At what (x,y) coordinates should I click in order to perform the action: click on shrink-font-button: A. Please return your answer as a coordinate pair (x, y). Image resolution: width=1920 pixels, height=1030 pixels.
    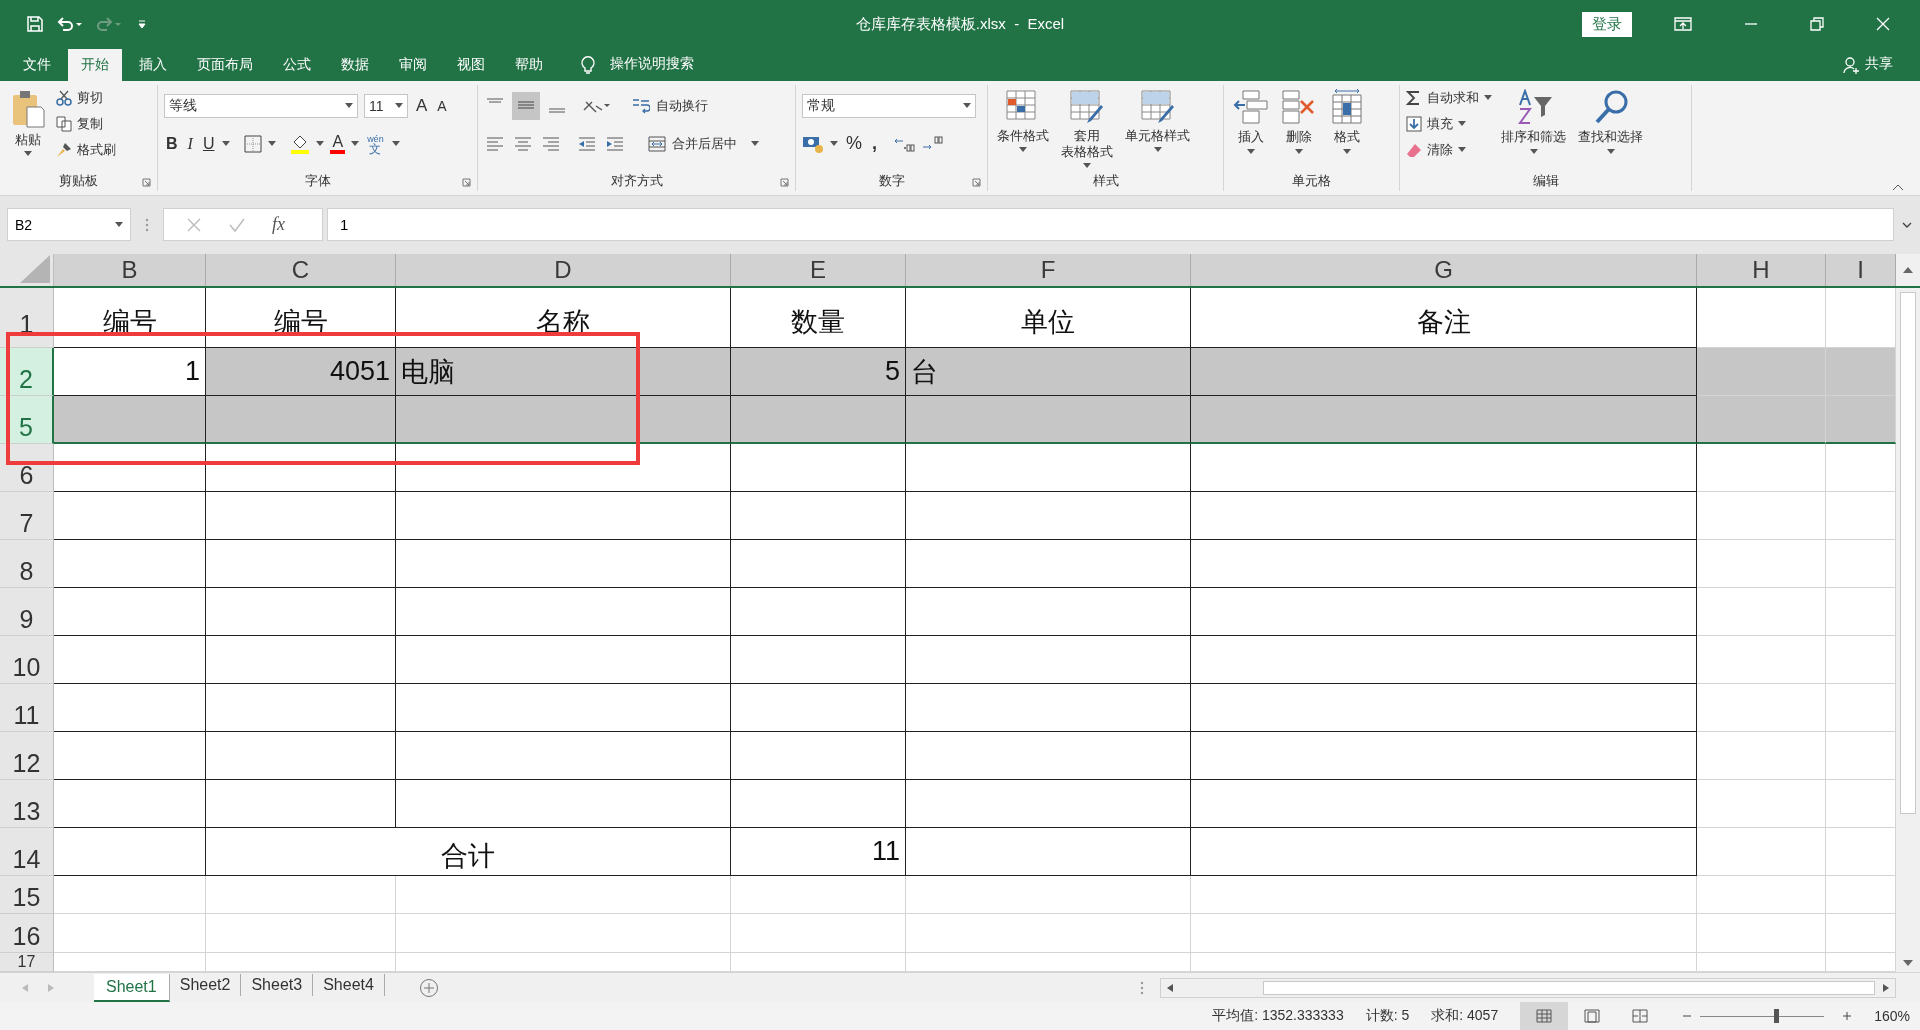
    Looking at the image, I should click on (442, 105).